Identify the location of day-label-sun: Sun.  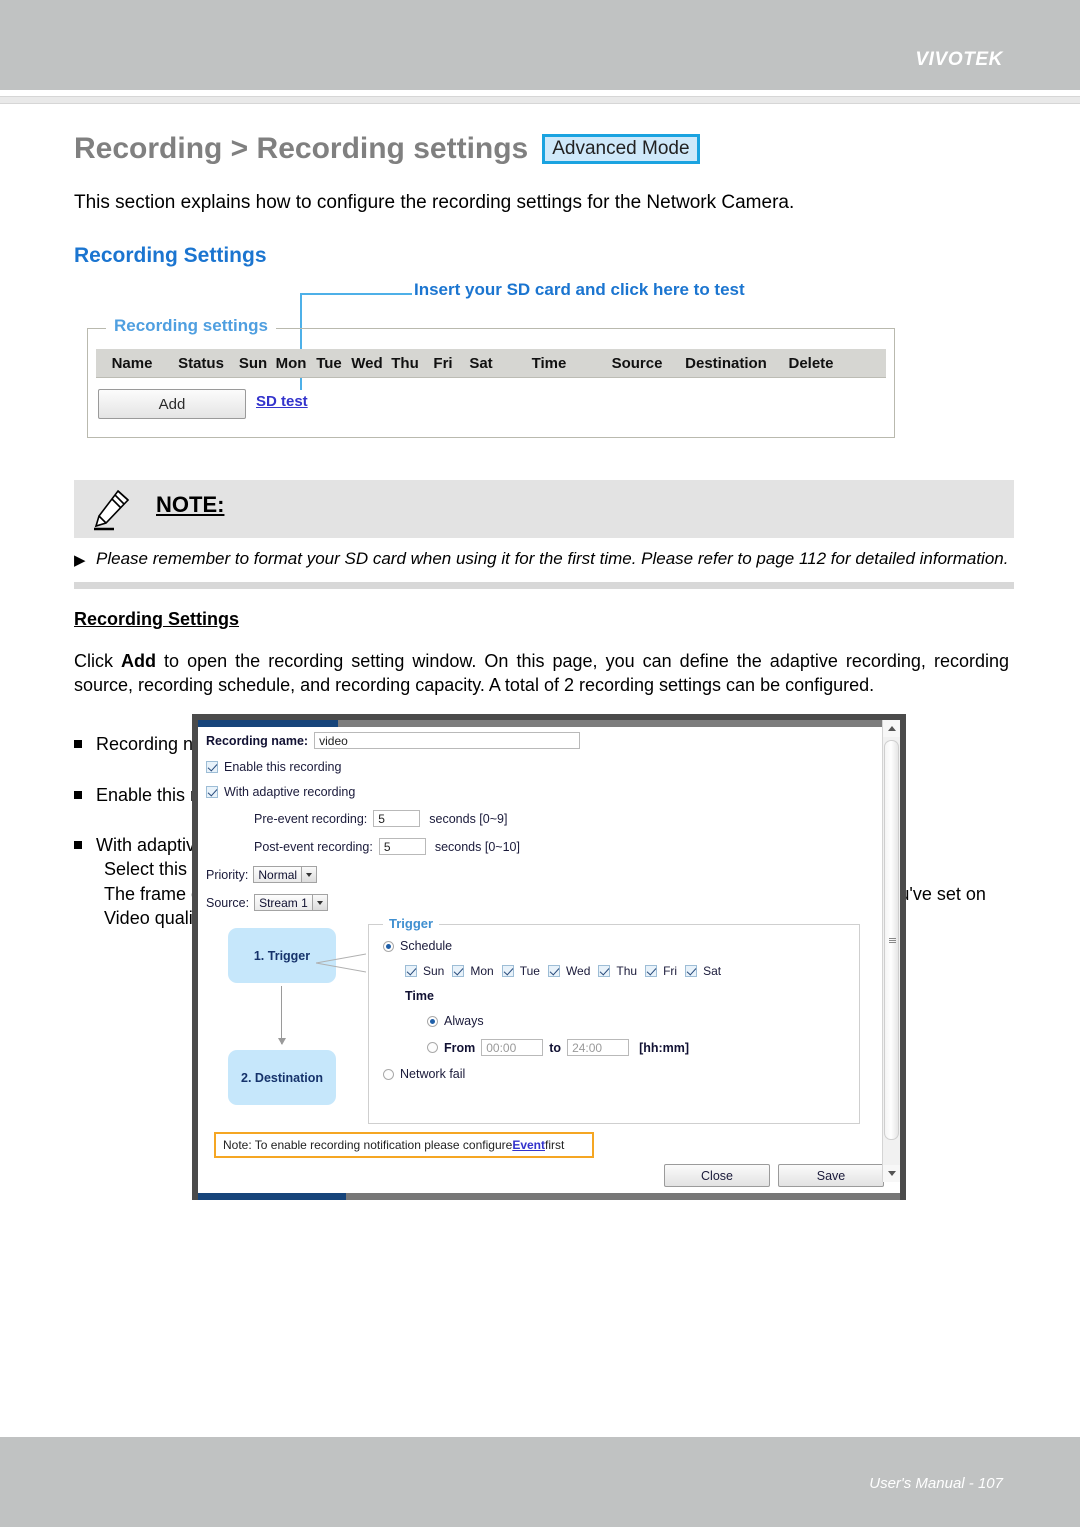
(434, 971).